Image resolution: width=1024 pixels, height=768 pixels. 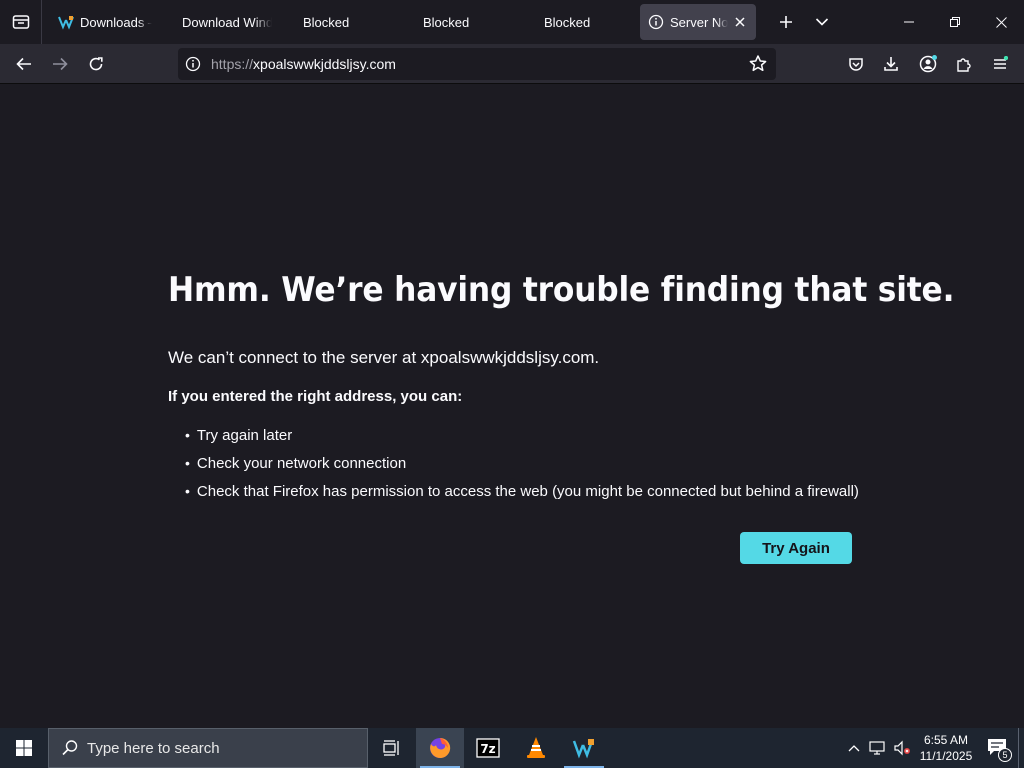 I want to click on notification-center-button: 5, so click(x=998, y=748).